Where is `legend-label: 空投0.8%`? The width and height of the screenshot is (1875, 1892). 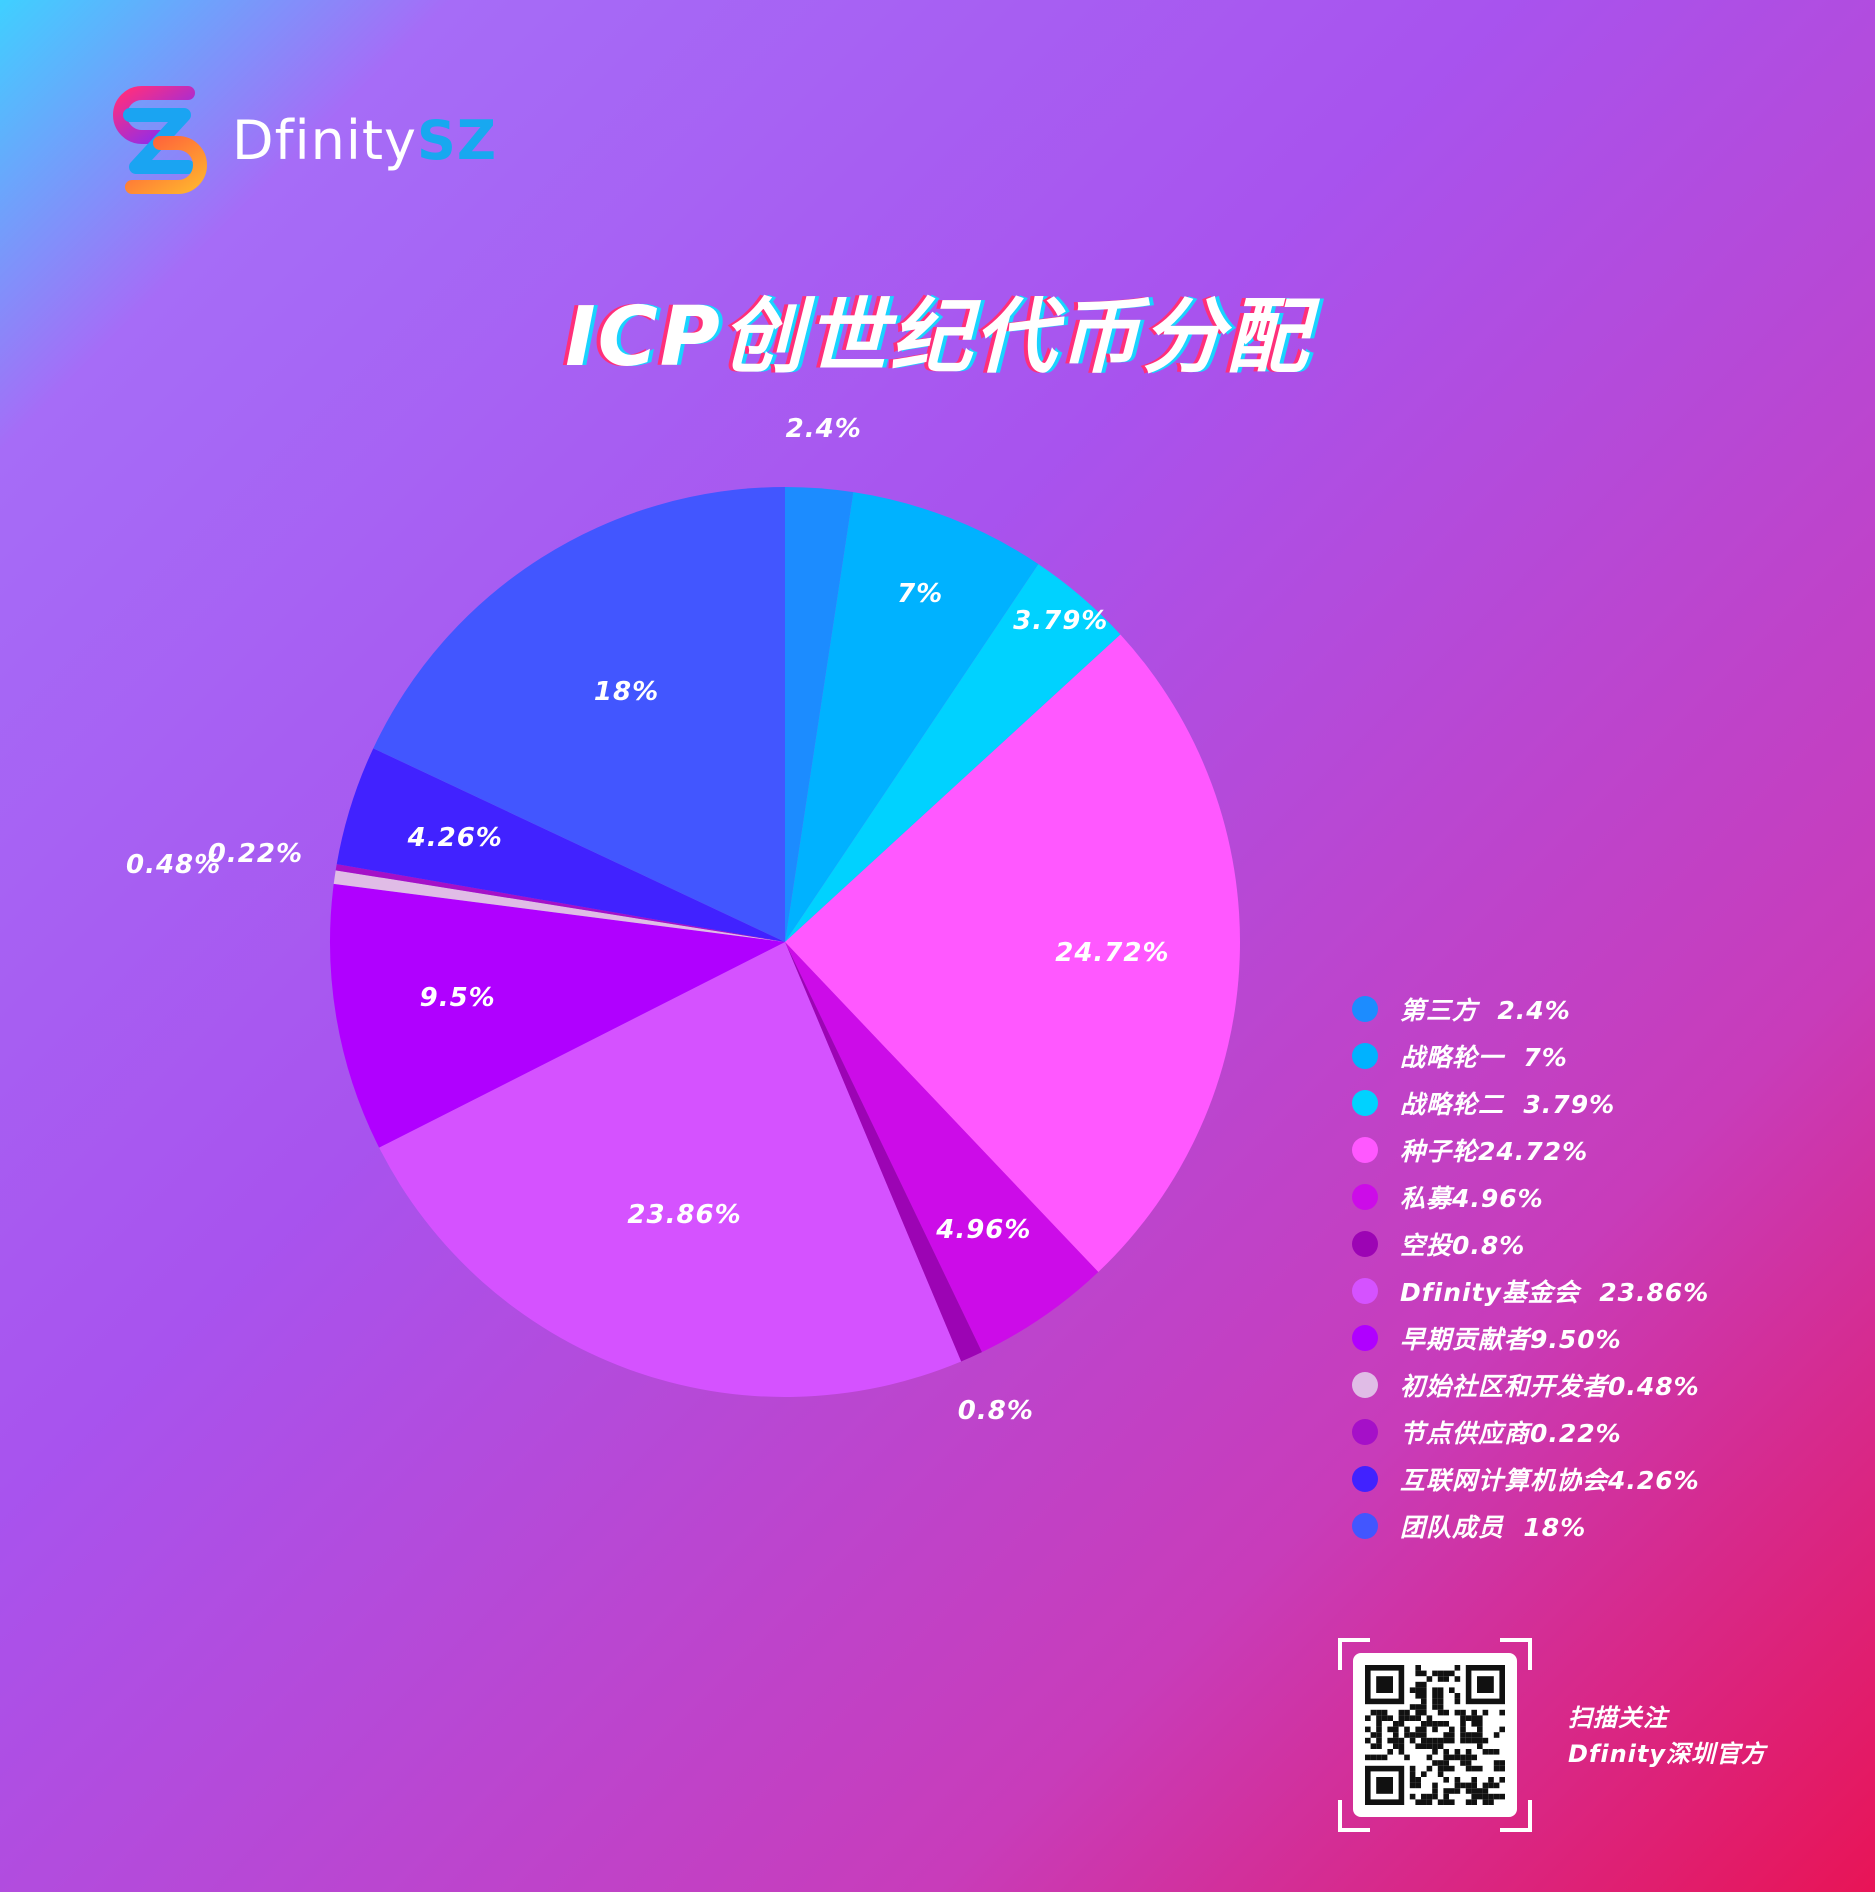 legend-label: 空投0.8% is located at coordinates (1463, 1245).